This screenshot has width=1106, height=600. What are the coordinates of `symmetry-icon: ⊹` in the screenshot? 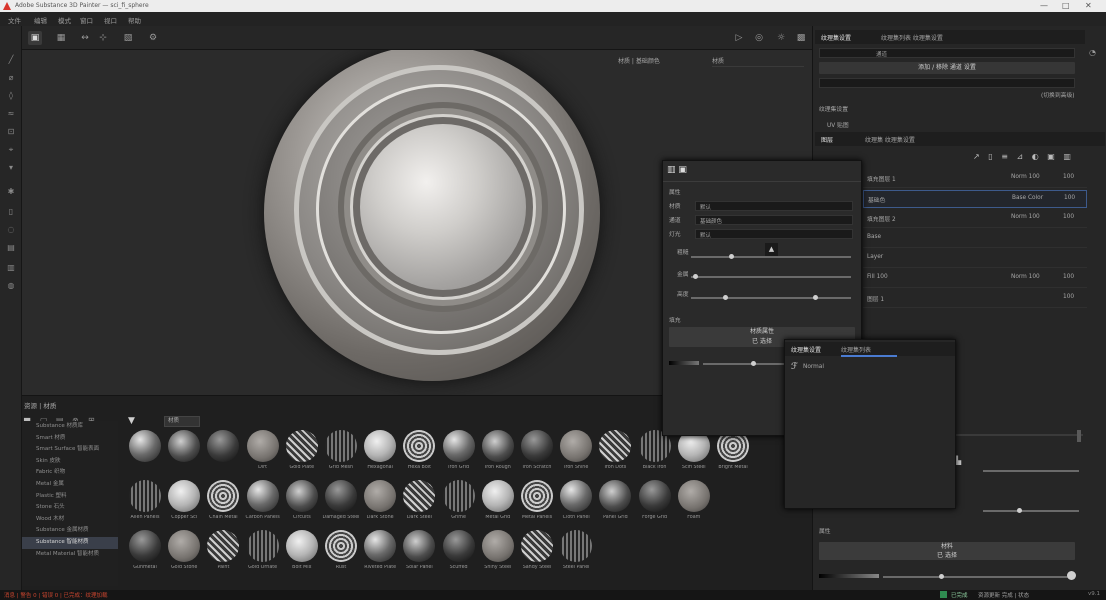 It's located at (103, 38).